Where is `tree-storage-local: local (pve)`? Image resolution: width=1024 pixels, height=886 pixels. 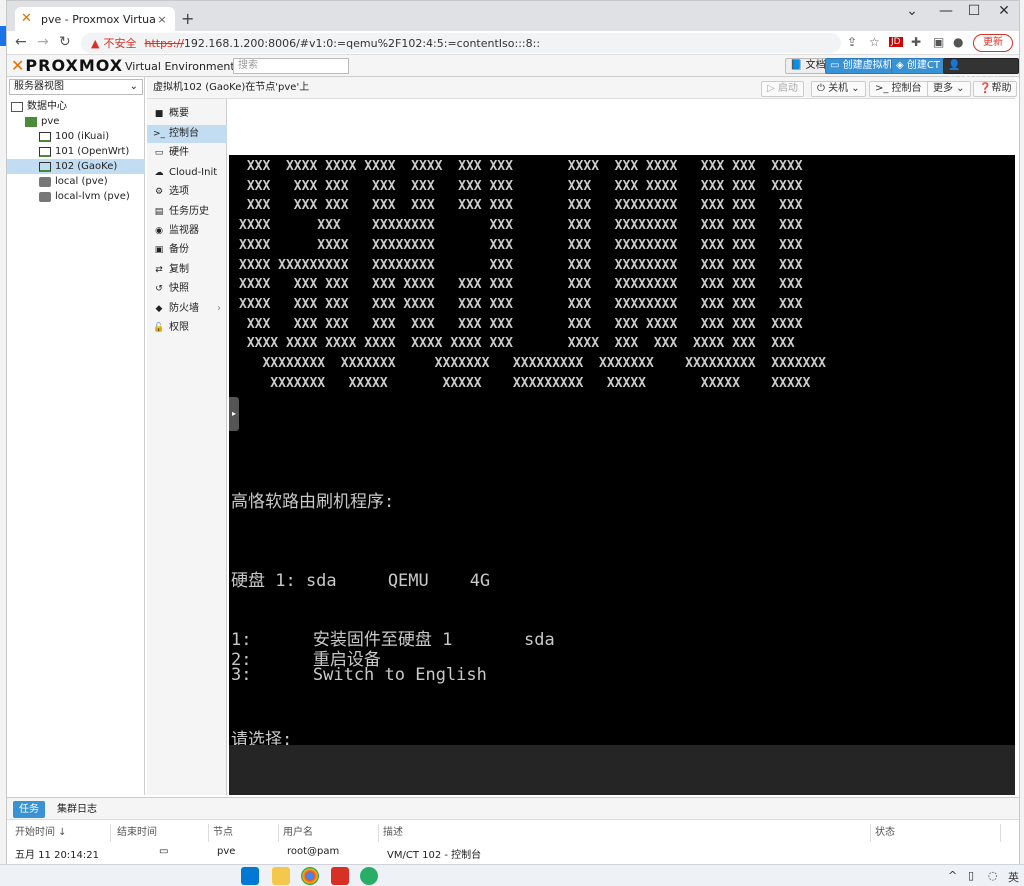 tree-storage-local: local (pve) is located at coordinates (73, 181).